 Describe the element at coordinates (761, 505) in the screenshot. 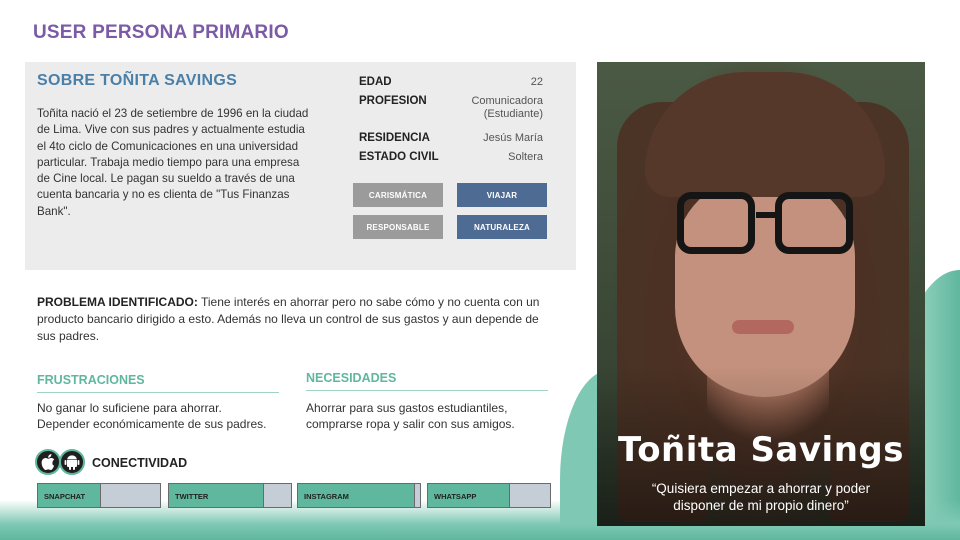

I see `persona-quote-line: disponer de mi propio dinero”` at that location.